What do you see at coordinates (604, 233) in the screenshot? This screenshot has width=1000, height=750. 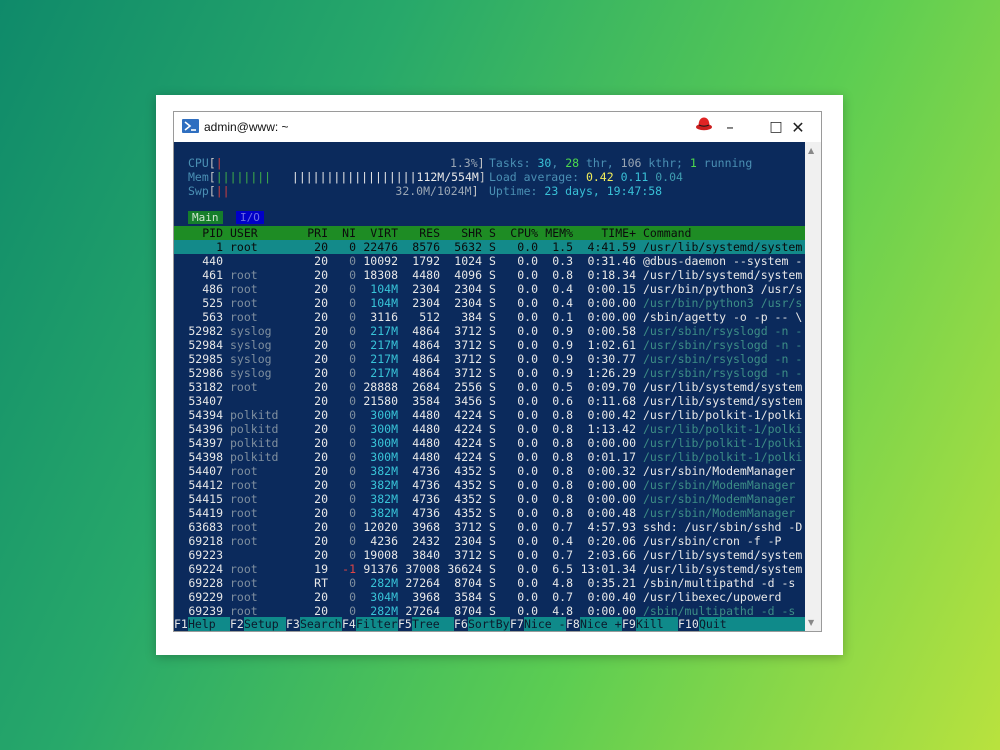 I see `col-time: TIME+` at bounding box center [604, 233].